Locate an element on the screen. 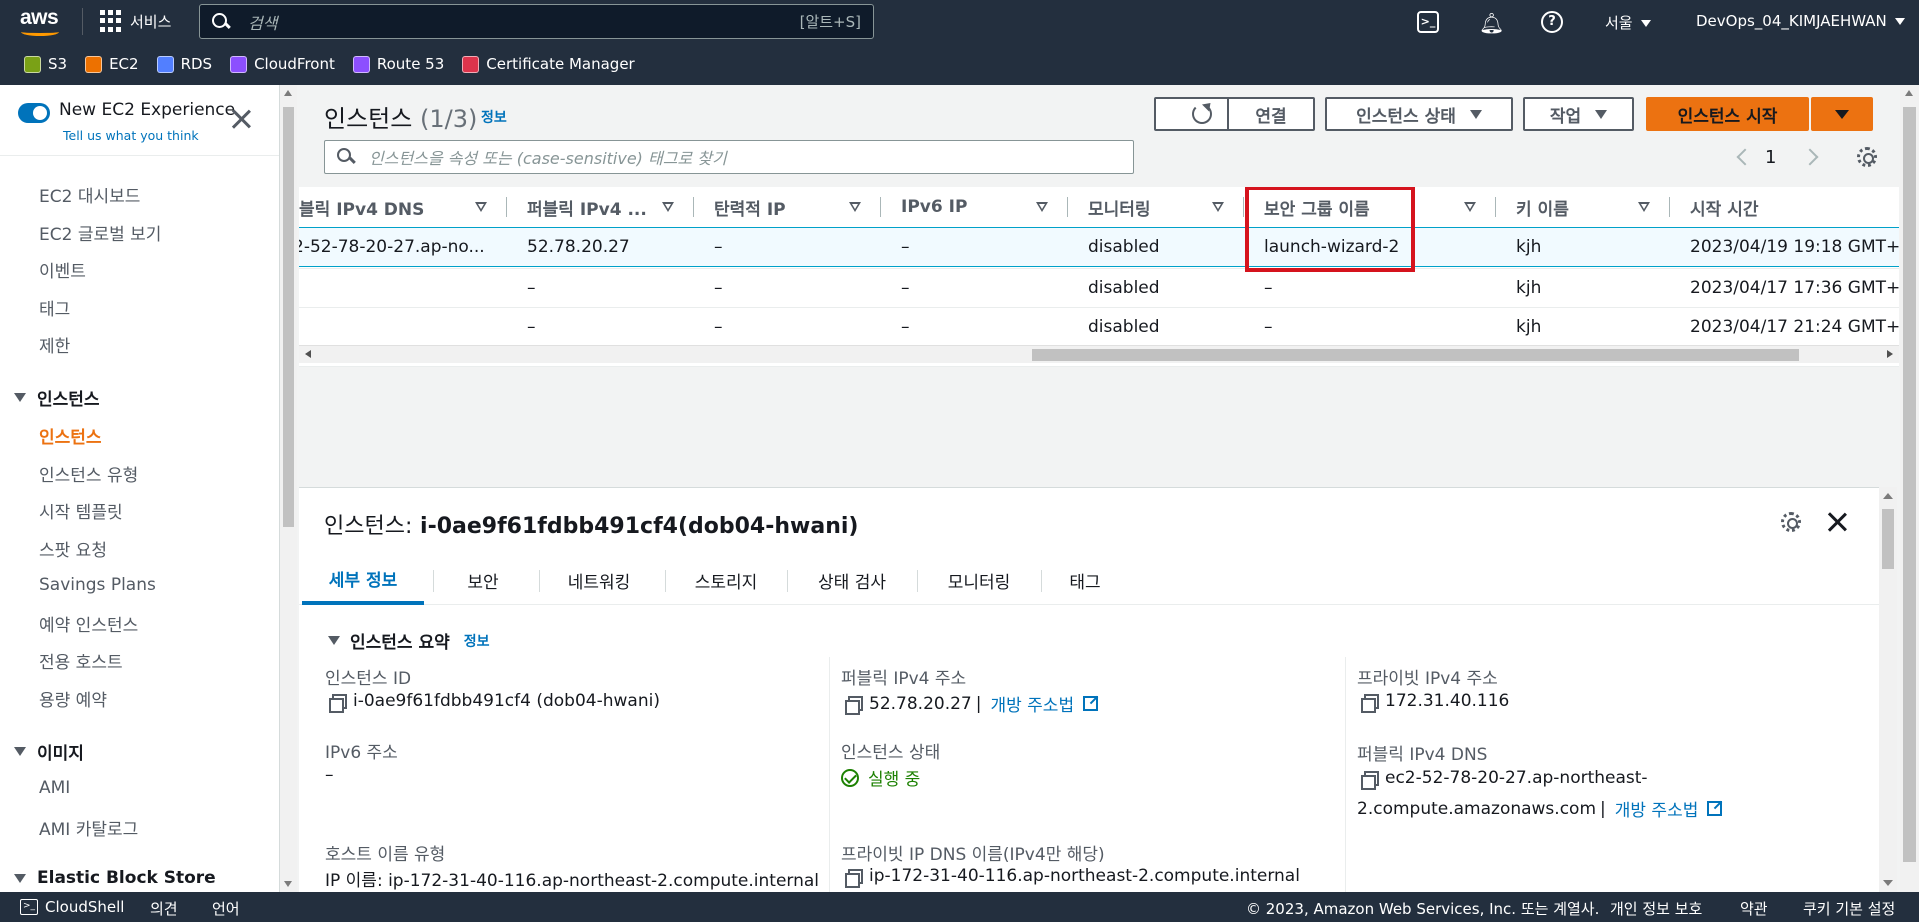 This screenshot has width=1919, height=922. page-number: 1 is located at coordinates (1770, 157).